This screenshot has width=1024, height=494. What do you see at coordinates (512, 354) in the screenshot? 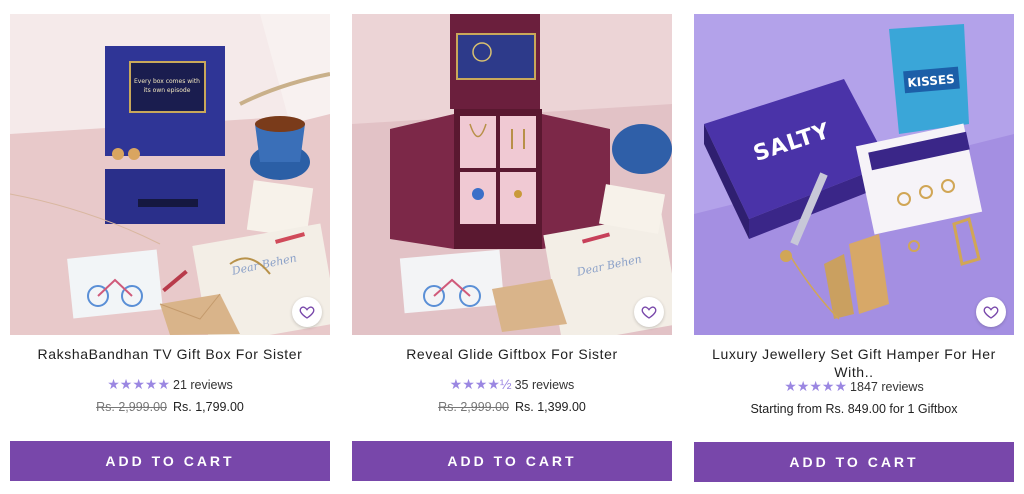
I see `product-title: Reveal Glide Giftbox For Sister` at bounding box center [512, 354].